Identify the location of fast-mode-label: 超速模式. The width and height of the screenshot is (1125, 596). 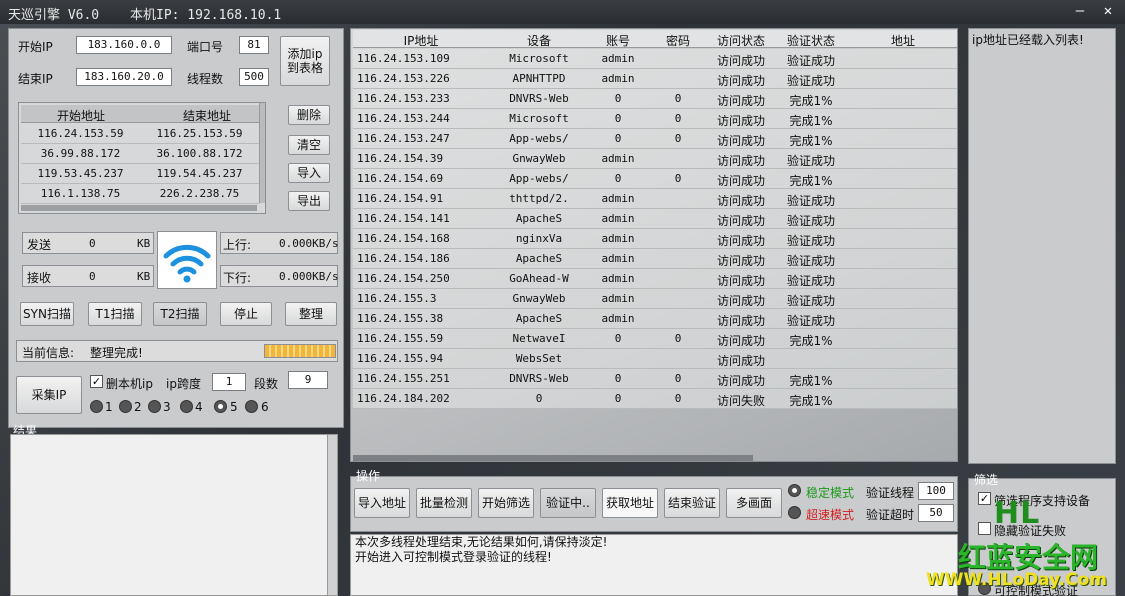
(830, 515).